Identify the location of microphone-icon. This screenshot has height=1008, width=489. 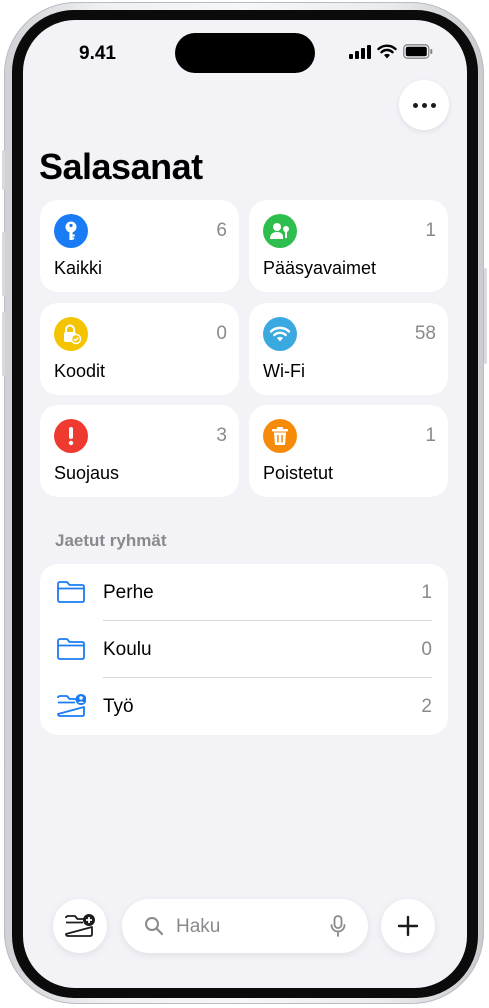
(338, 926).